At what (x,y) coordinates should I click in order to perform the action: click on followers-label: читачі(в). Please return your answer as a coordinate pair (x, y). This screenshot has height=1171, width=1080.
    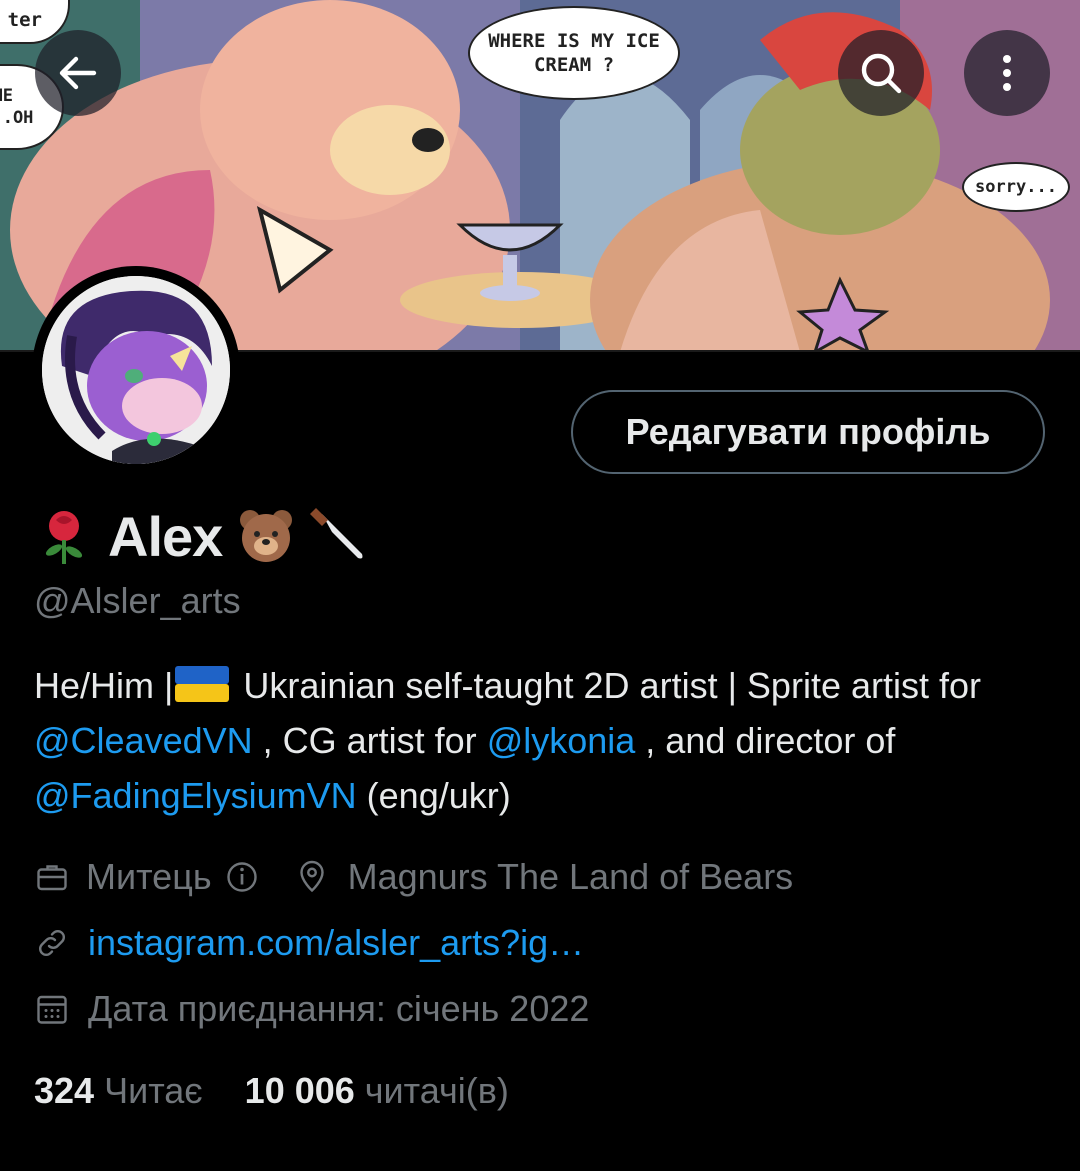
    Looking at the image, I should click on (436, 1090).